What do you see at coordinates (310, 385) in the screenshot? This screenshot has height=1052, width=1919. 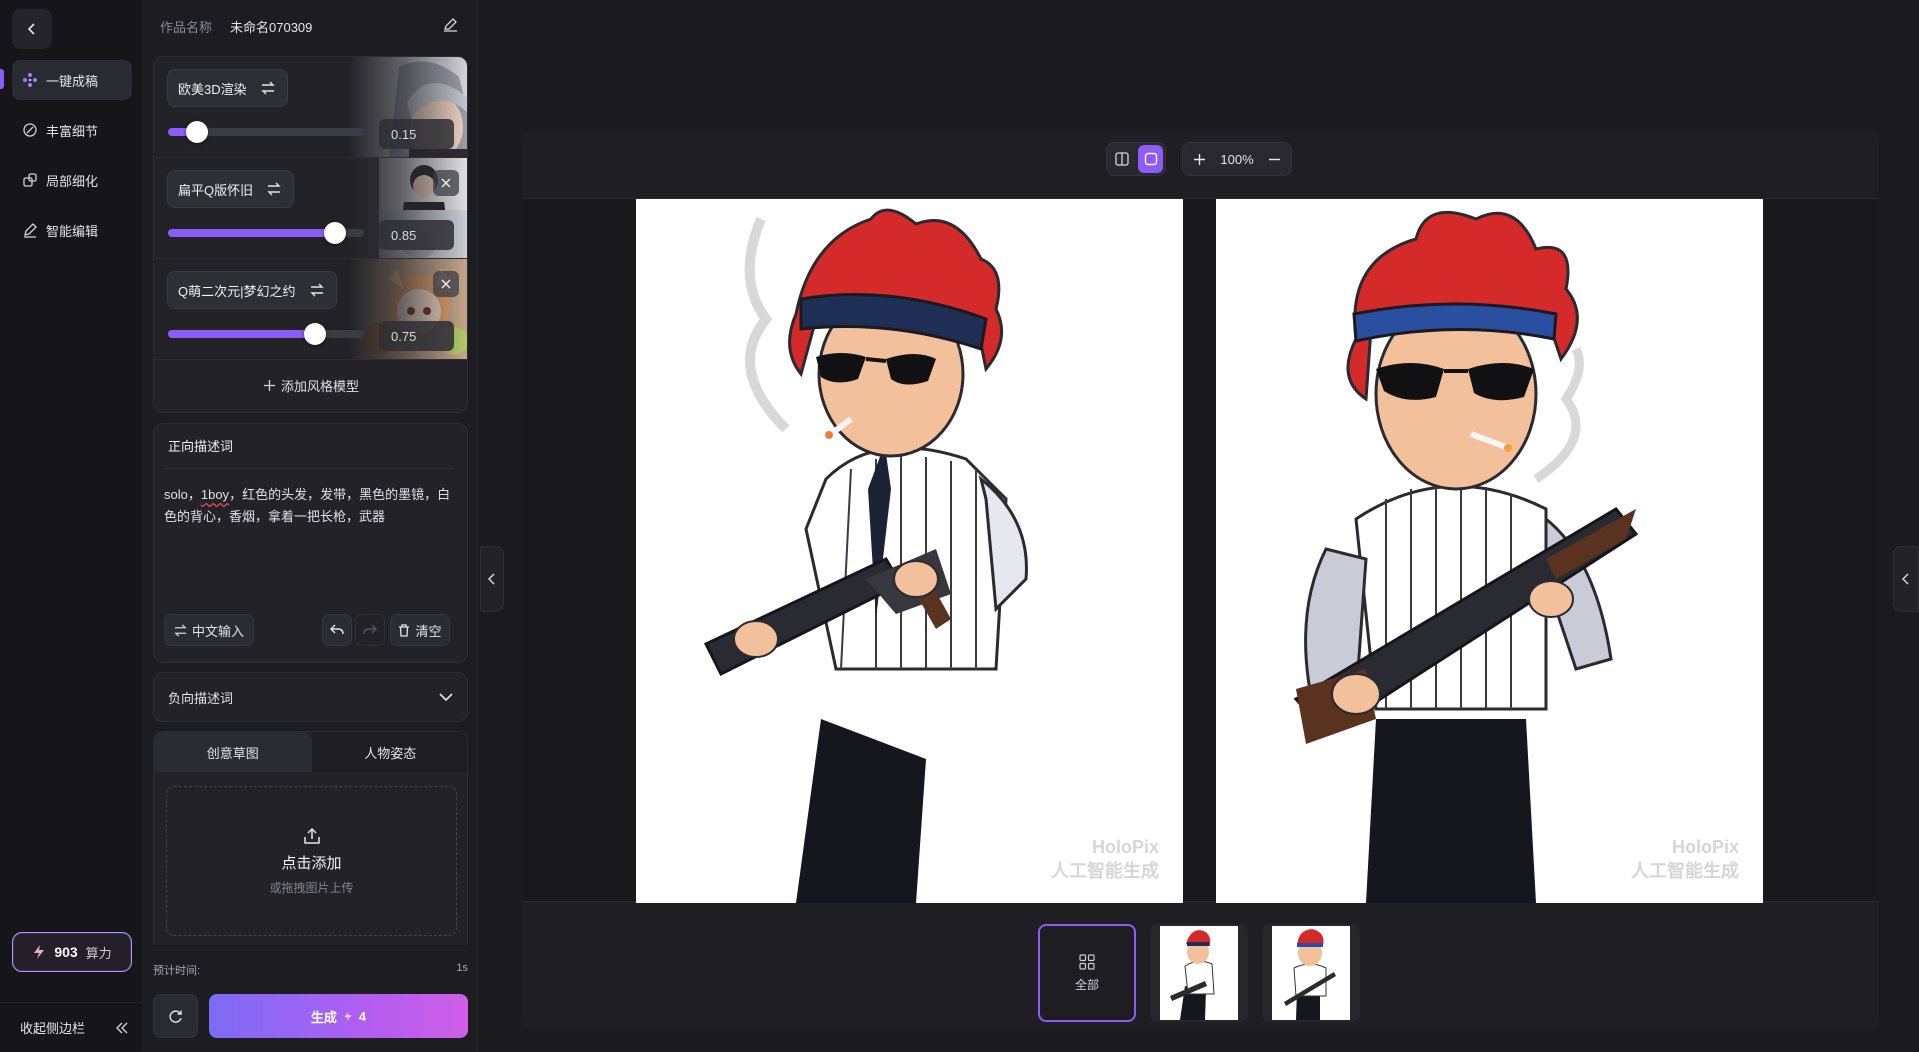 I see `add-style-model-button: 添加风格模型` at bounding box center [310, 385].